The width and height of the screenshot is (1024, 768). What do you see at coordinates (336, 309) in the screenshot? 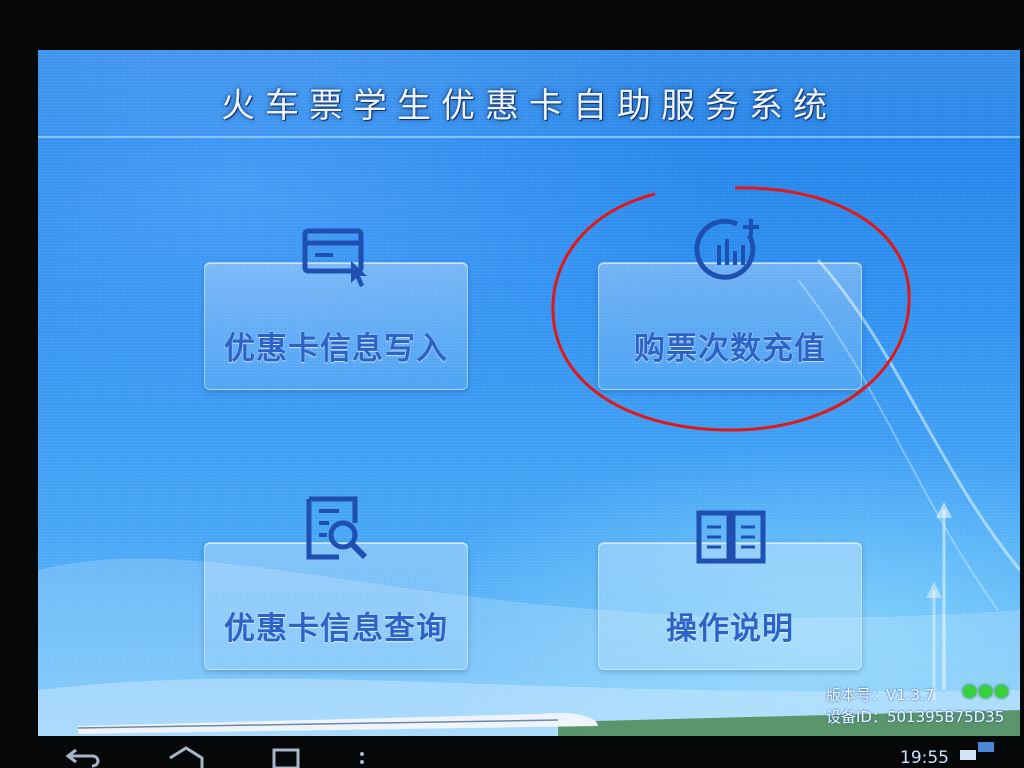
I see `card-info-write-button: 优惠卡信息写入` at bounding box center [336, 309].